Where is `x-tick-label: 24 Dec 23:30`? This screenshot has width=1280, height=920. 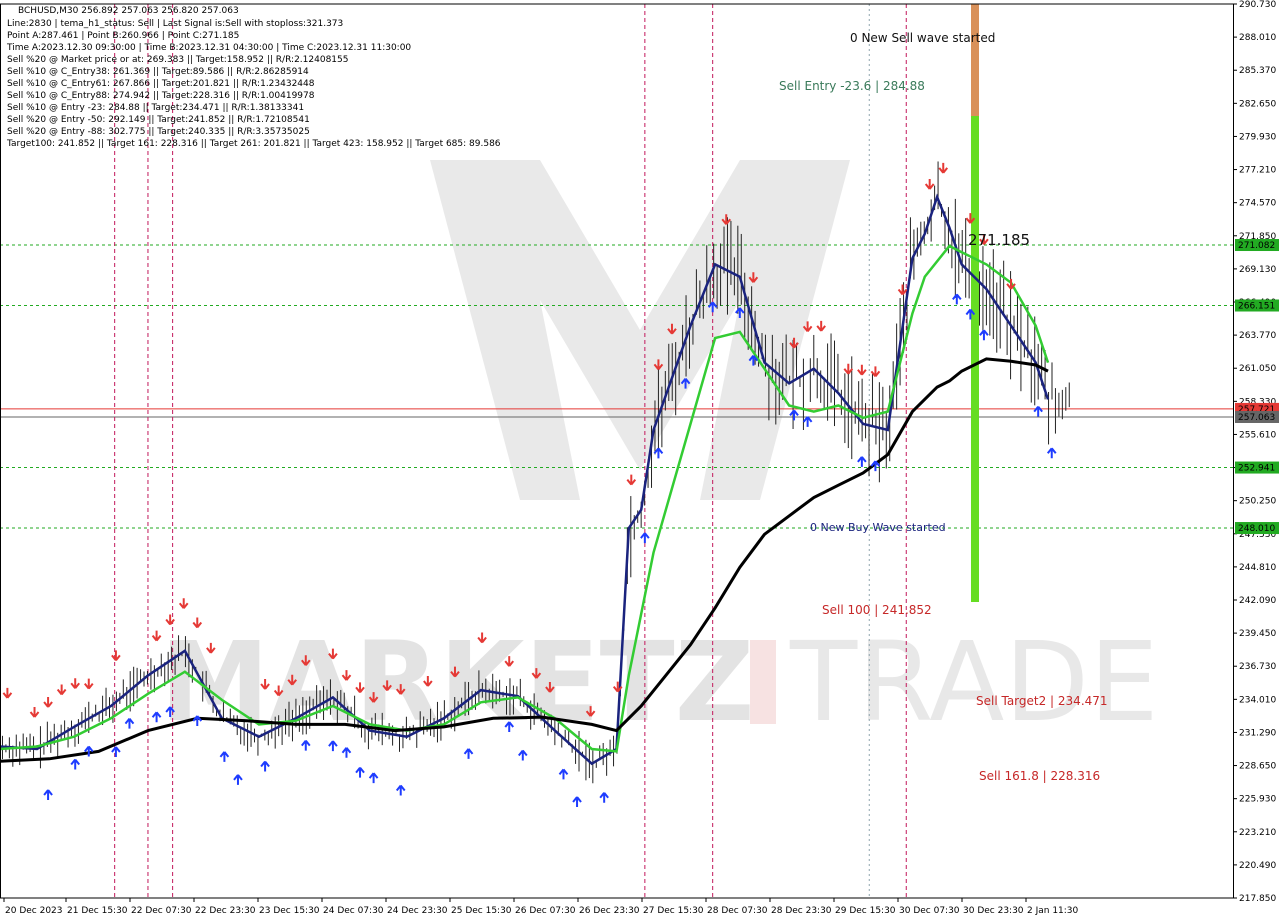 x-tick-label: 24 Dec 23:30 is located at coordinates (417, 911).